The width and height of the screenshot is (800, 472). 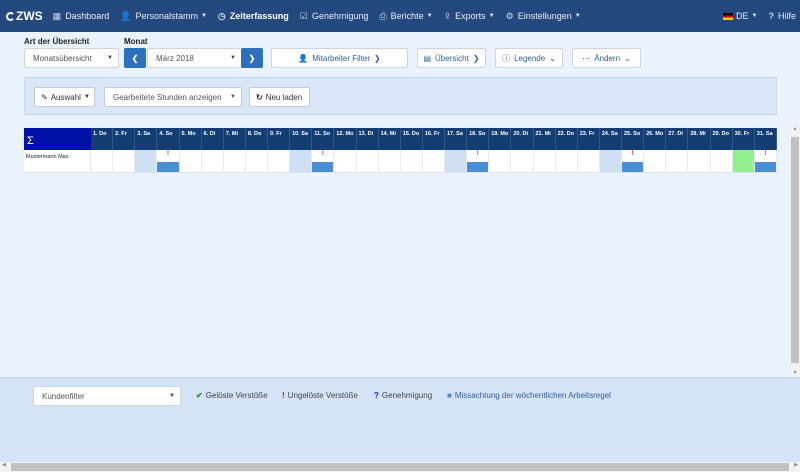 What do you see at coordinates (107, 396) in the screenshot?
I see `customer-filter-select: Kundenfilter ▼` at bounding box center [107, 396].